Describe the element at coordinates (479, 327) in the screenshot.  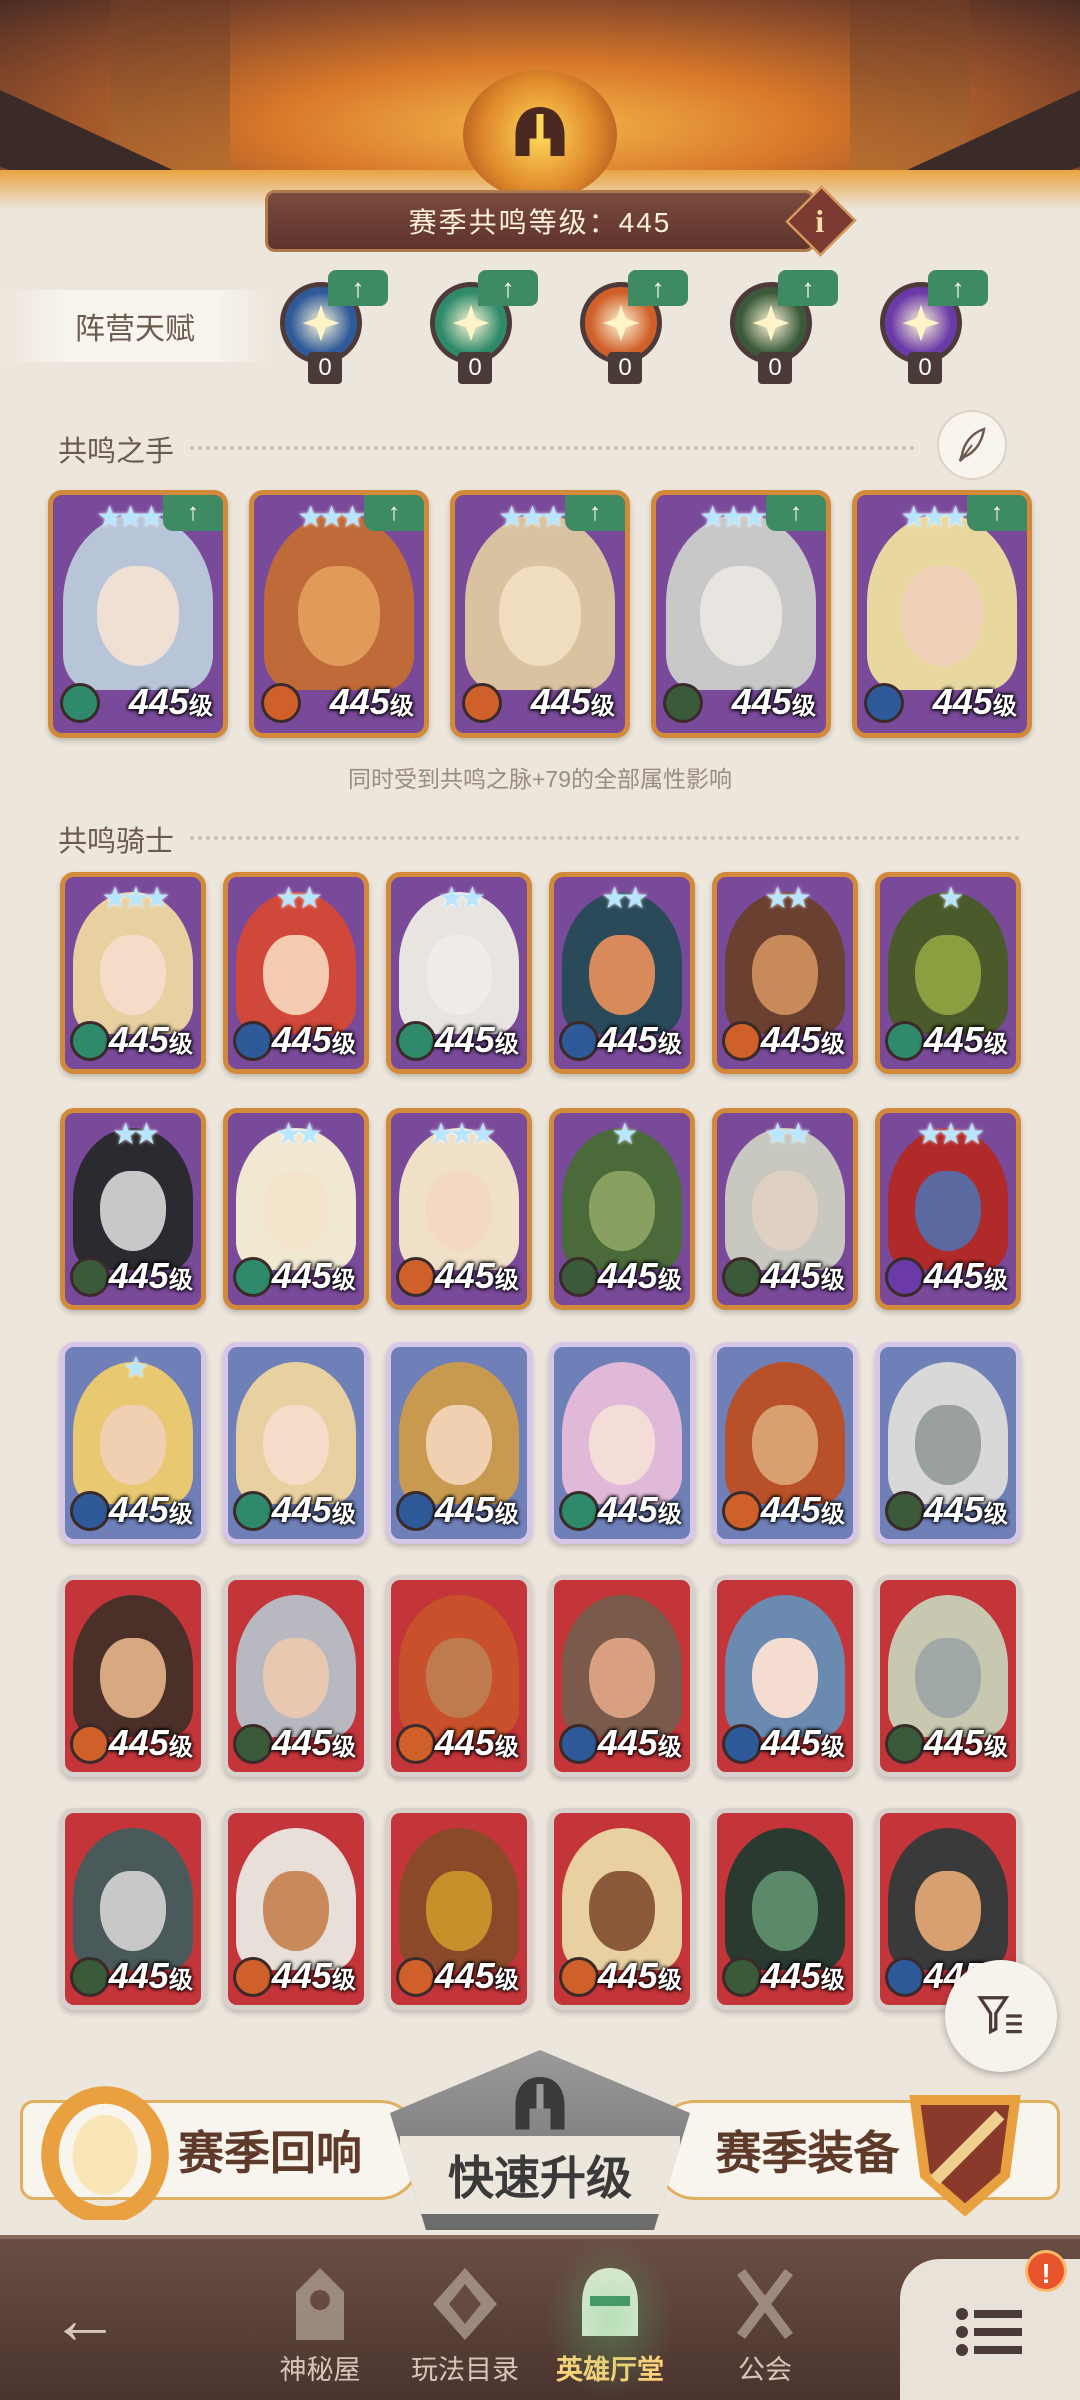
I see `faction-talent-wilder: ↑ 0` at that location.